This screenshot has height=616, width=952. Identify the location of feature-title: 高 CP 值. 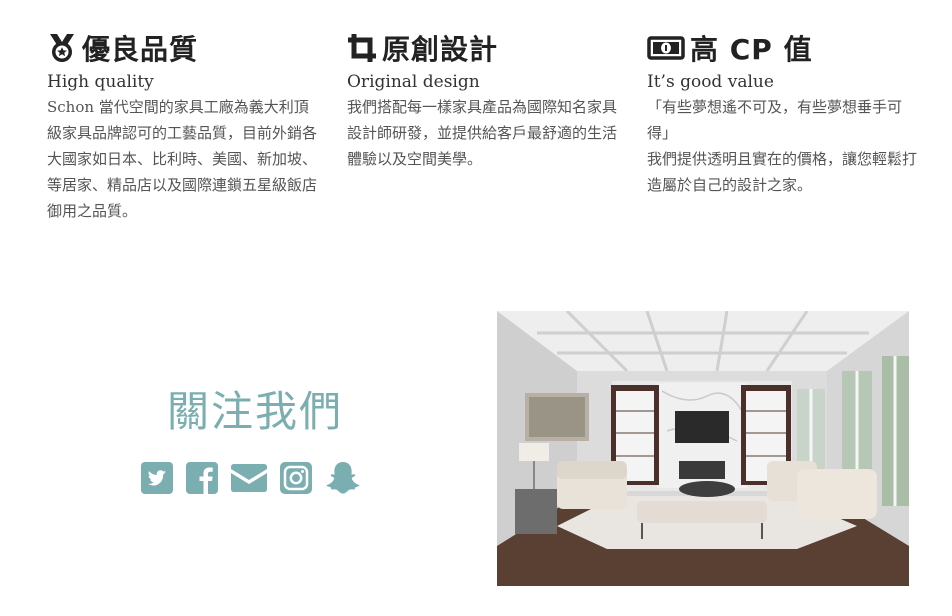
(751, 49).